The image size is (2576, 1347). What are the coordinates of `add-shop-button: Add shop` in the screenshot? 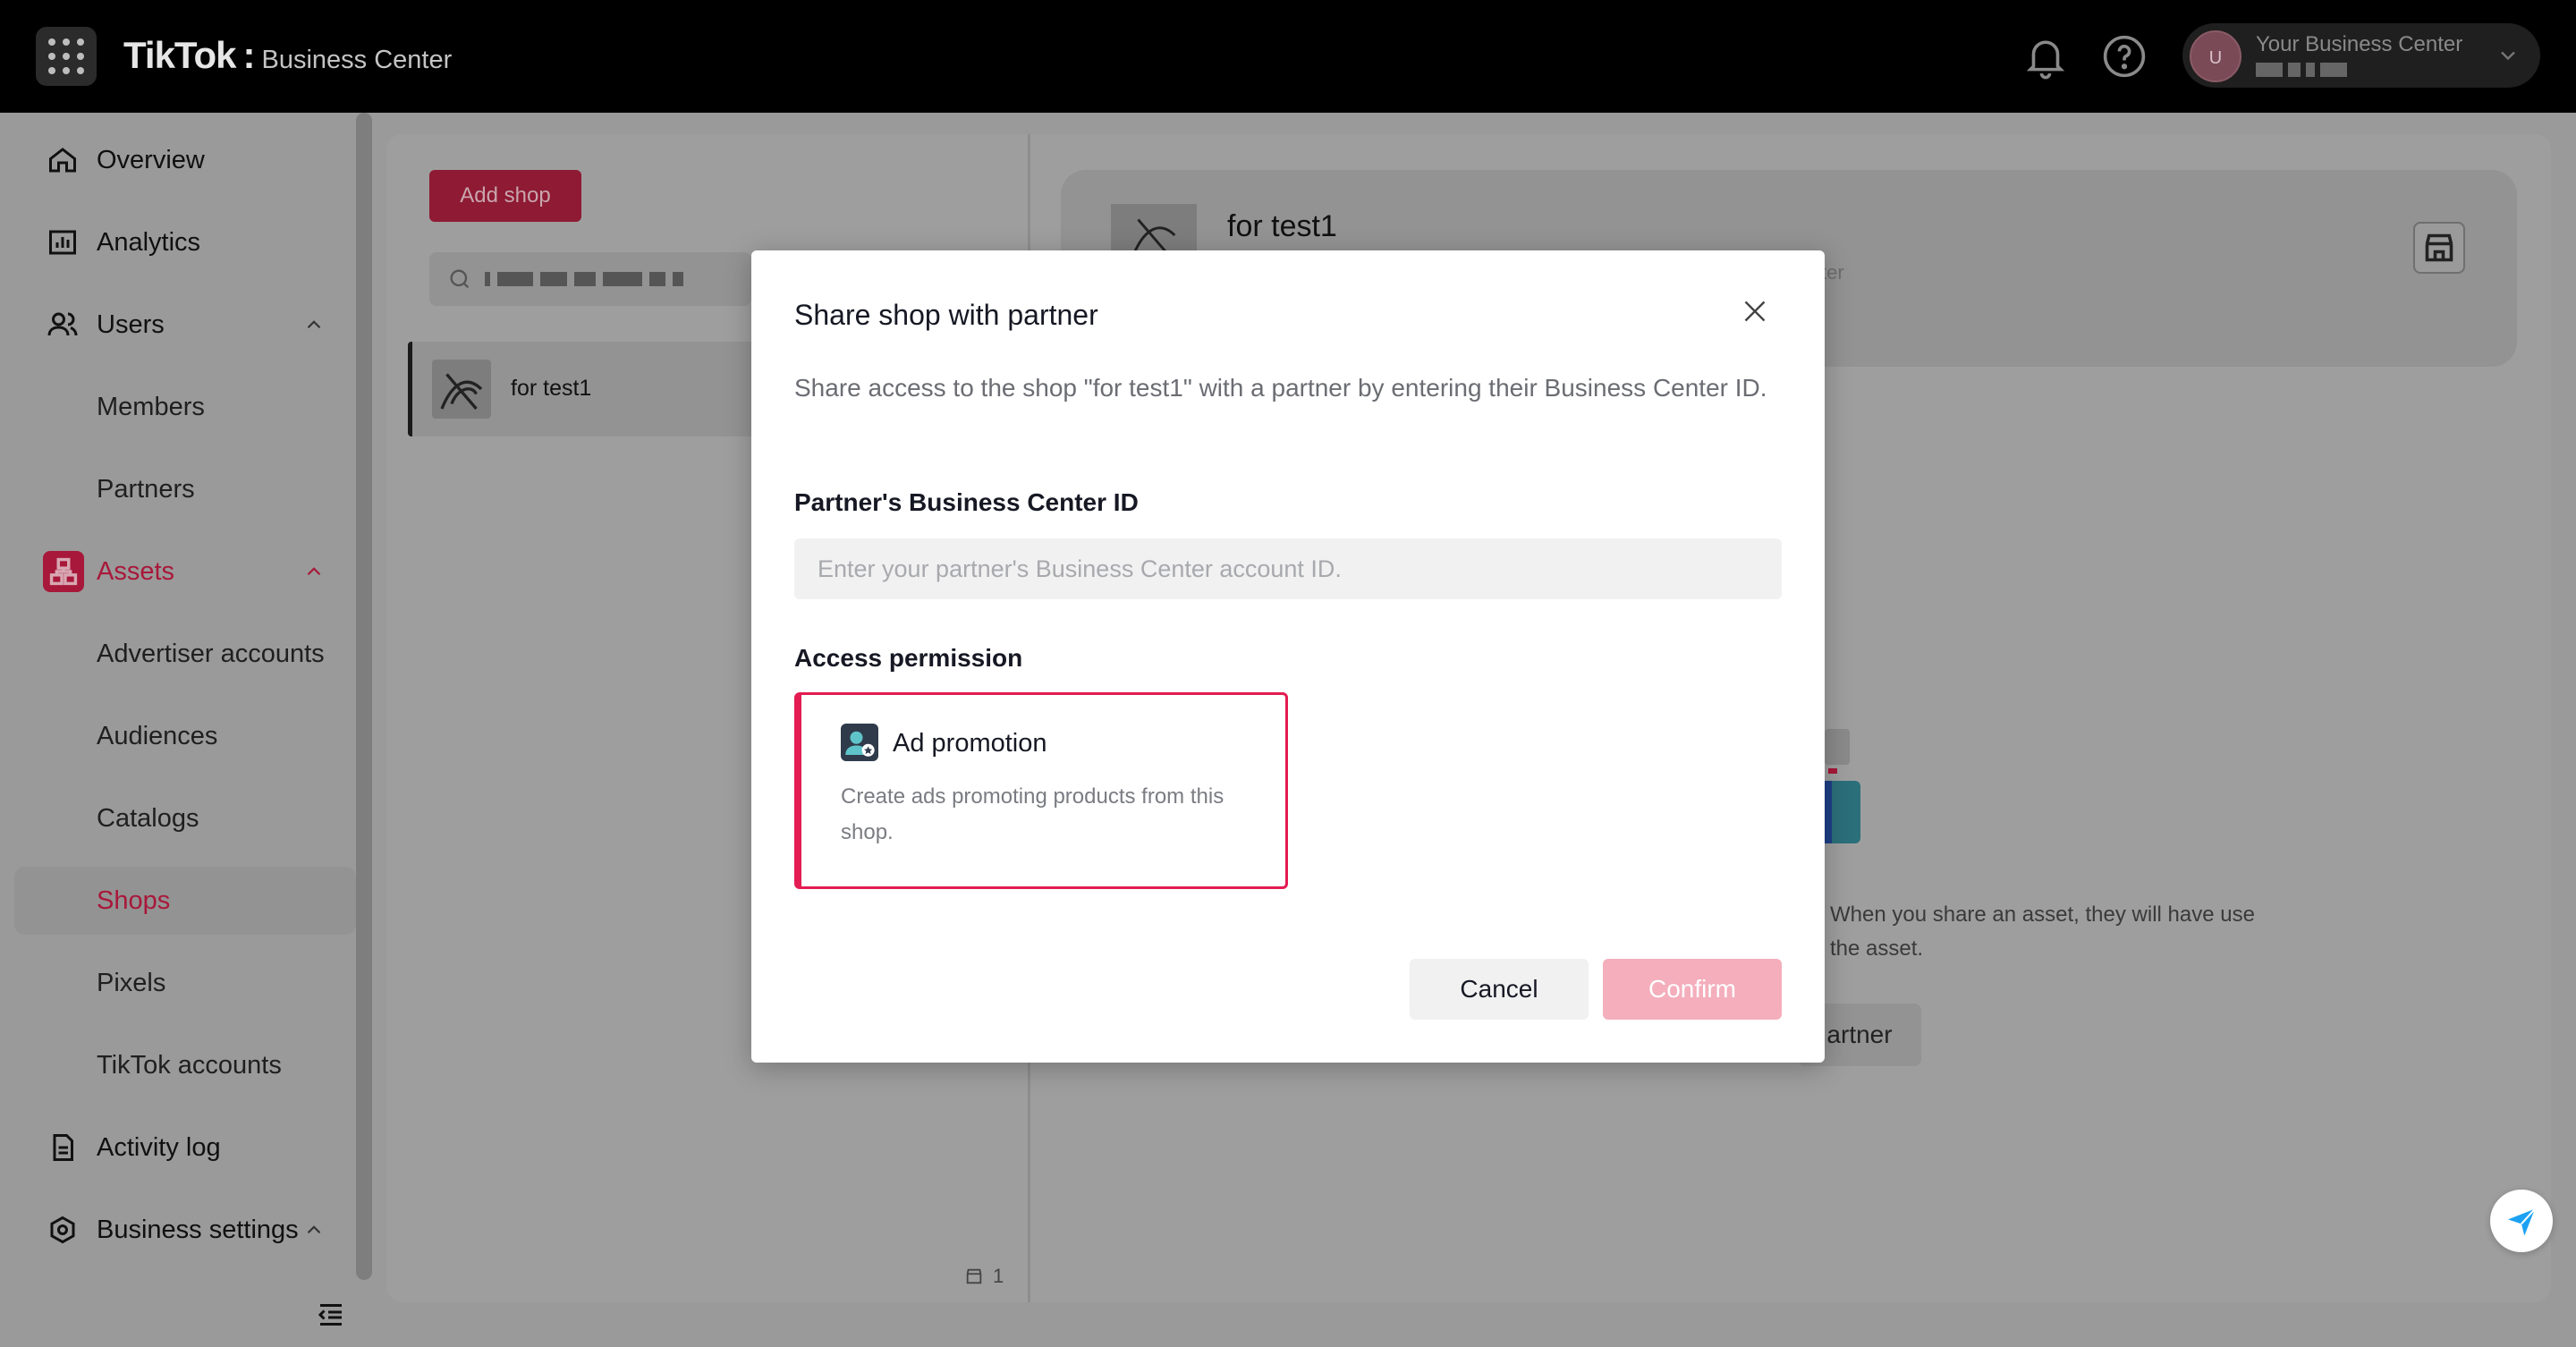 It's located at (505, 196).